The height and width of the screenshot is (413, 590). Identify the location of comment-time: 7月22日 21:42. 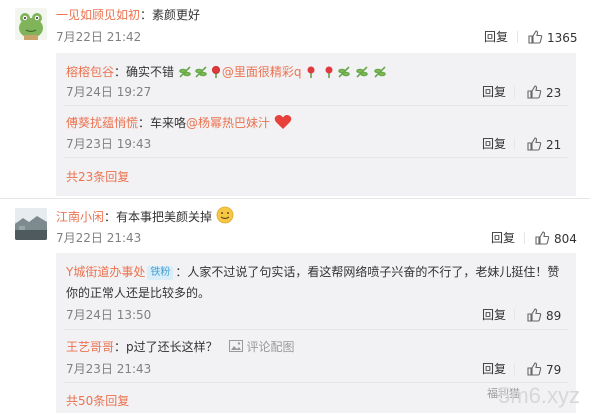
(99, 37).